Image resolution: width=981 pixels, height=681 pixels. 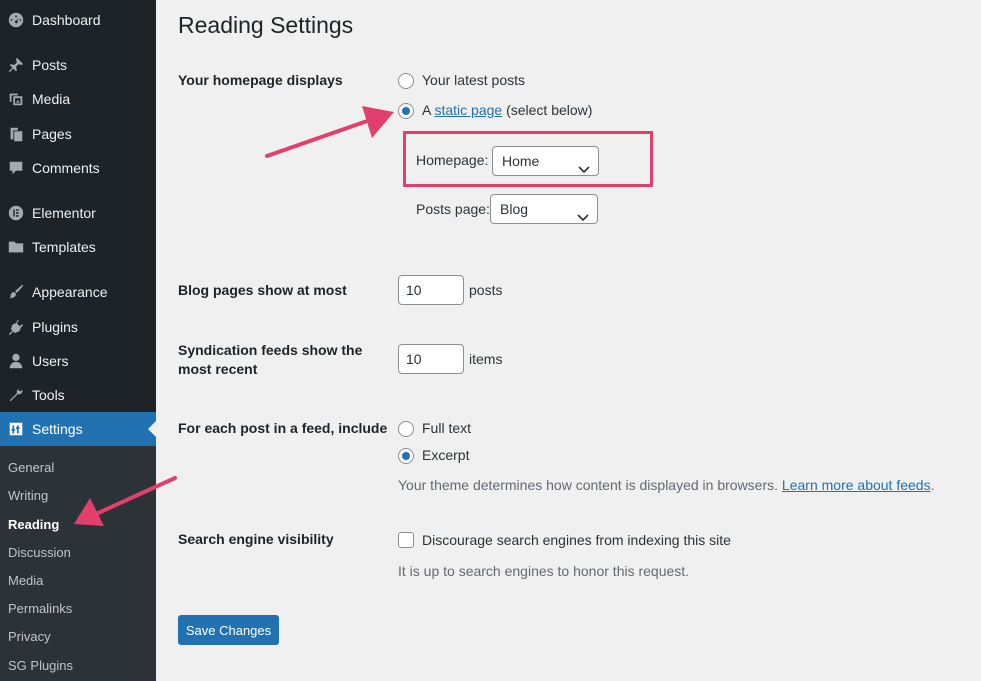 What do you see at coordinates (70, 292) in the screenshot?
I see `sidebar-item-label: Appearance` at bounding box center [70, 292].